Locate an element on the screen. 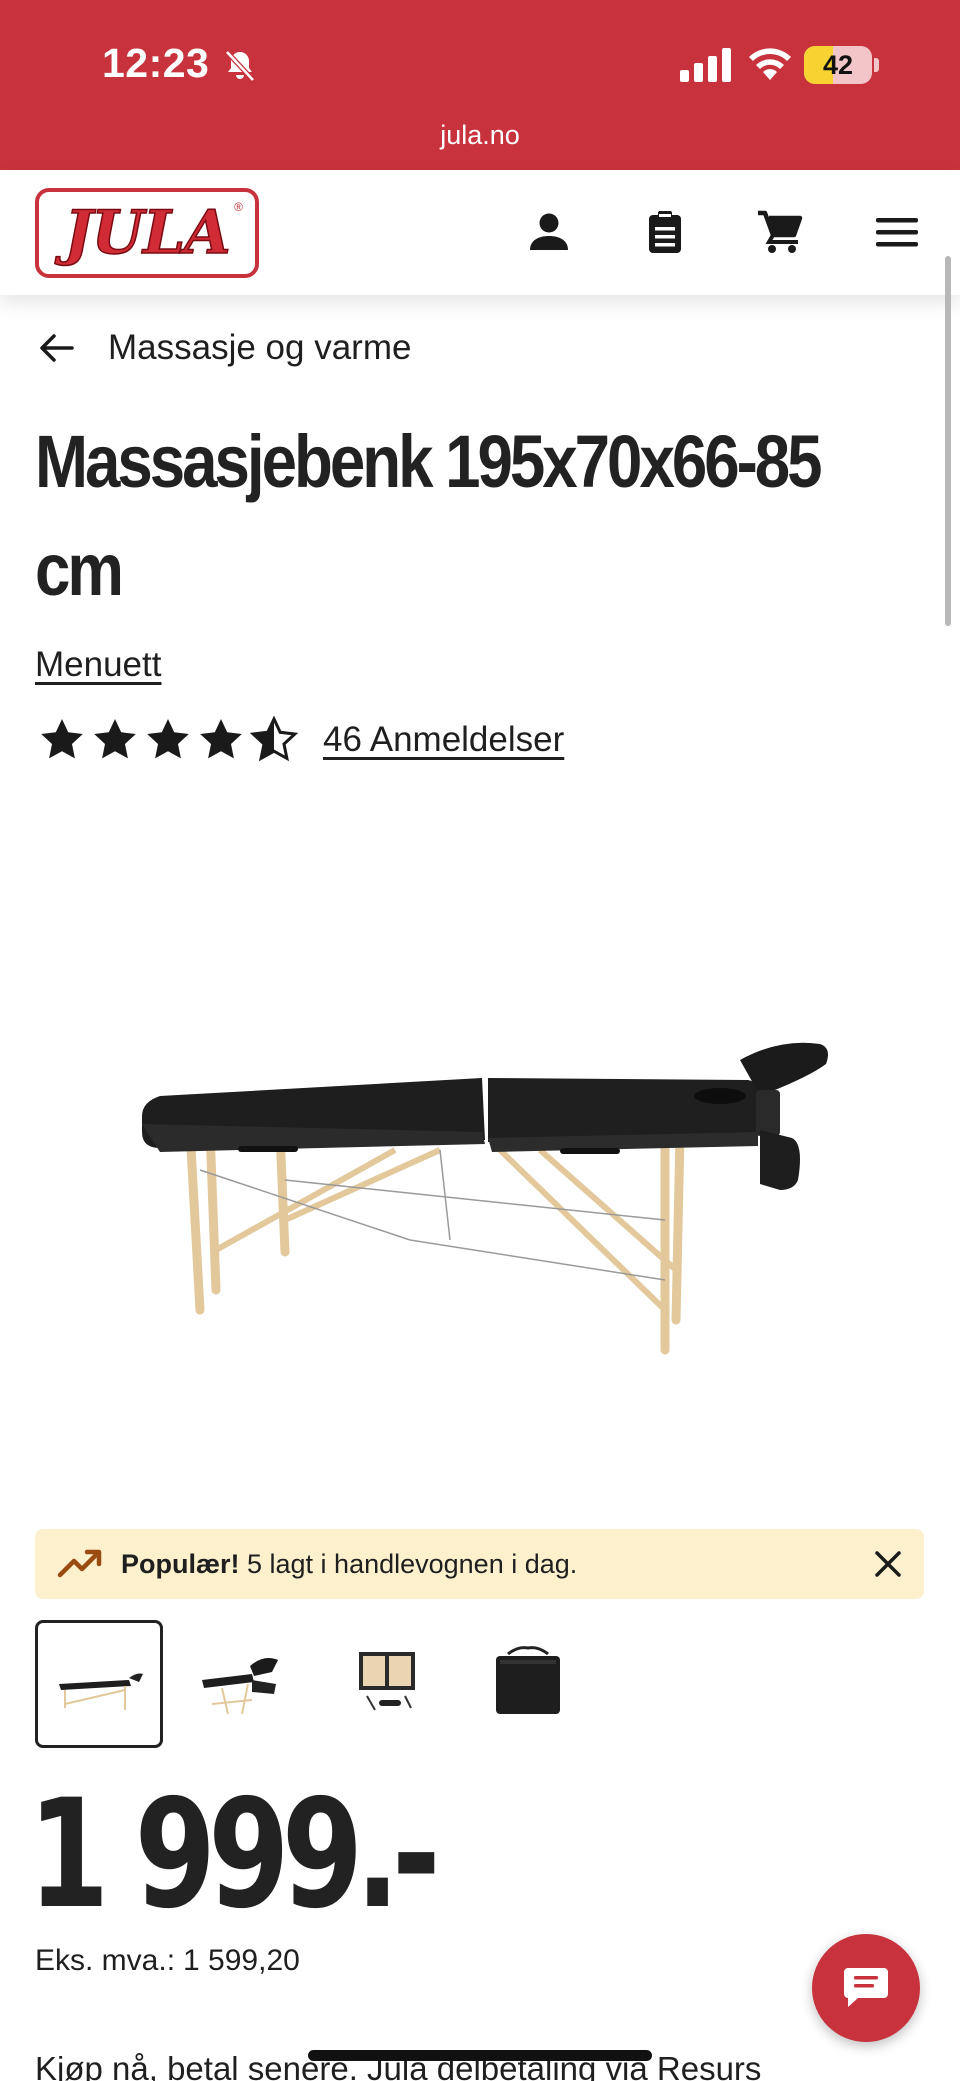 Image resolution: width=960 pixels, height=2081 pixels. bell-muted-icon is located at coordinates (240, 66).